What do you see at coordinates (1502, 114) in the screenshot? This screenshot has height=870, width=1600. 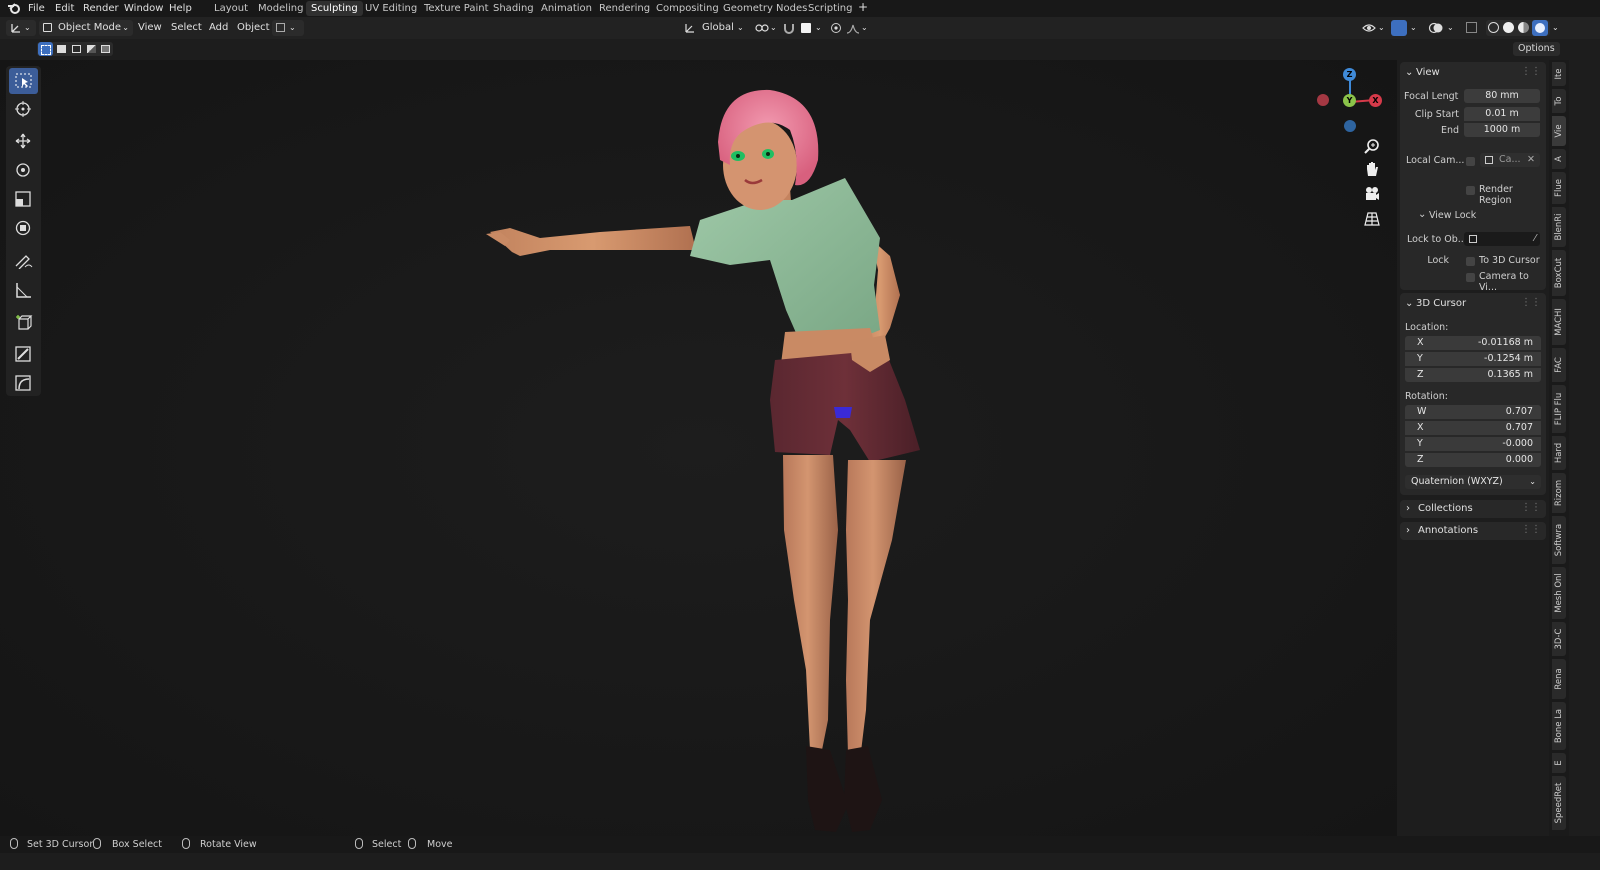 I see `clip-start-field: 0.01 m` at bounding box center [1502, 114].